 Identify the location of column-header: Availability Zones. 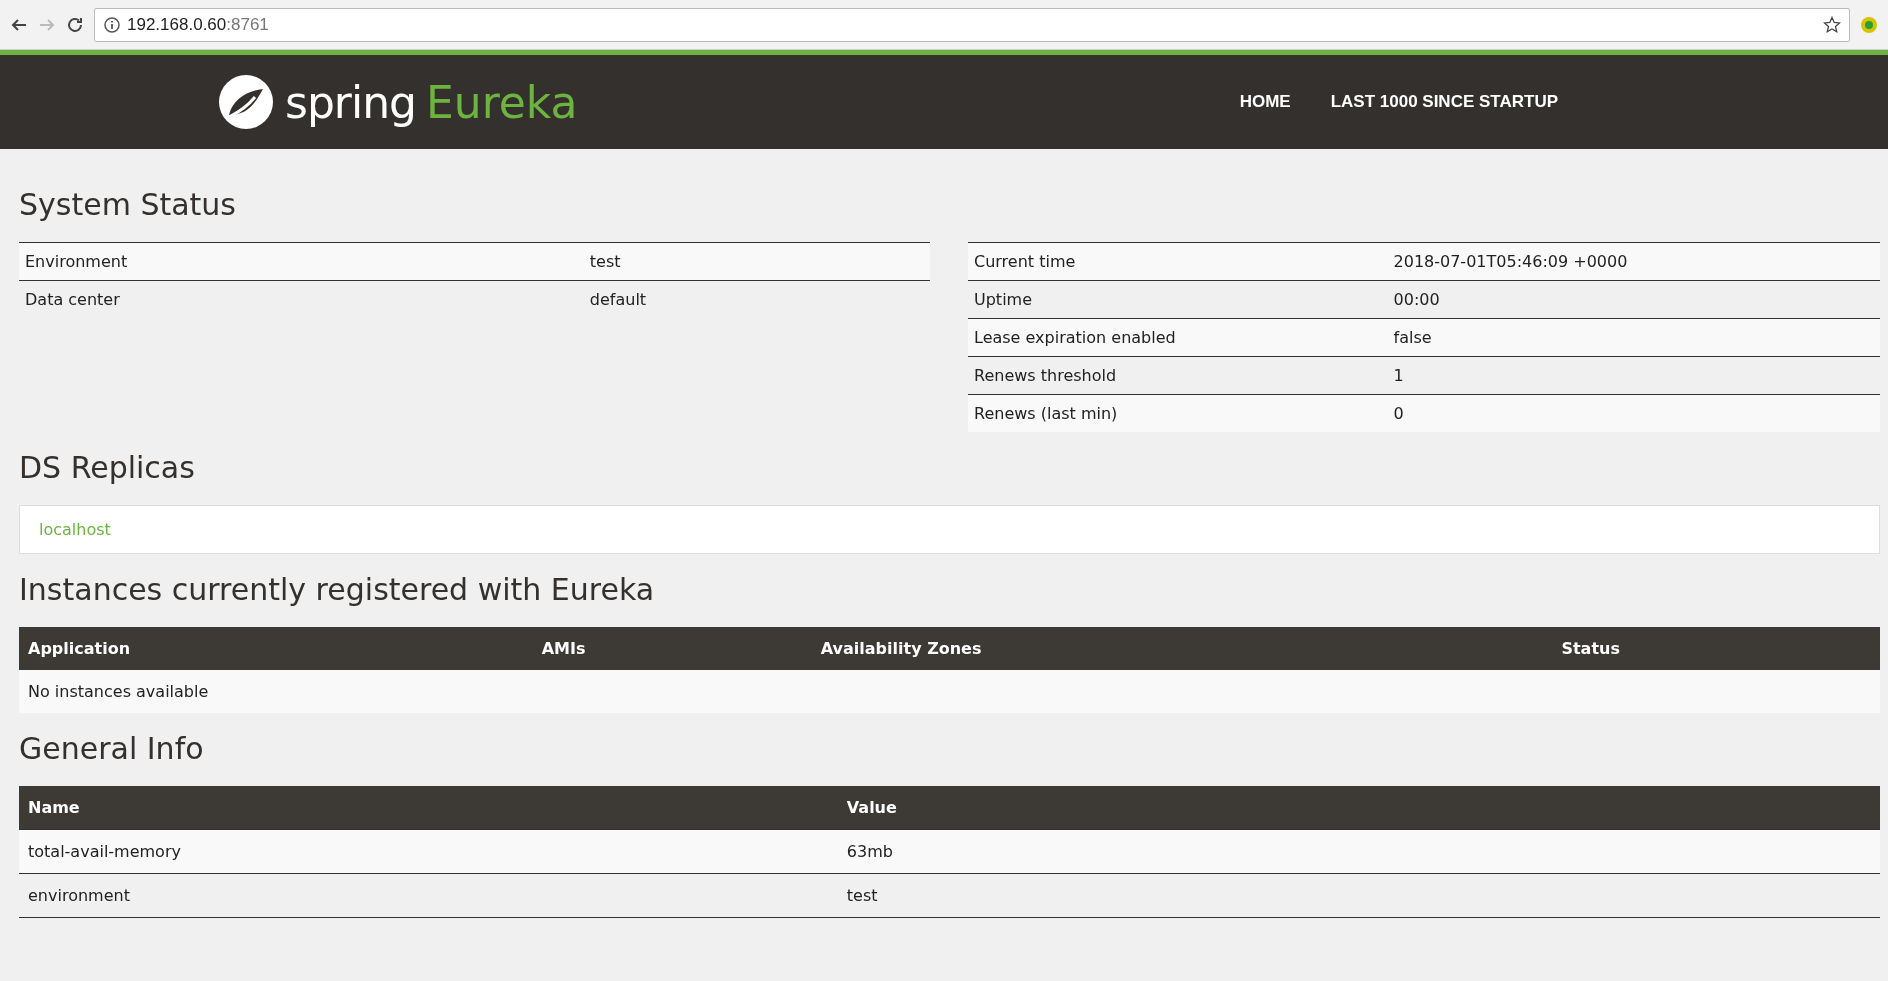
(1182, 648).